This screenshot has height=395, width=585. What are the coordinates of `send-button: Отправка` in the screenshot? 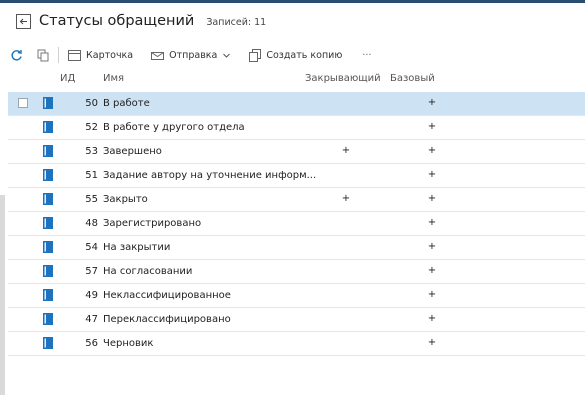 It's located at (191, 55).